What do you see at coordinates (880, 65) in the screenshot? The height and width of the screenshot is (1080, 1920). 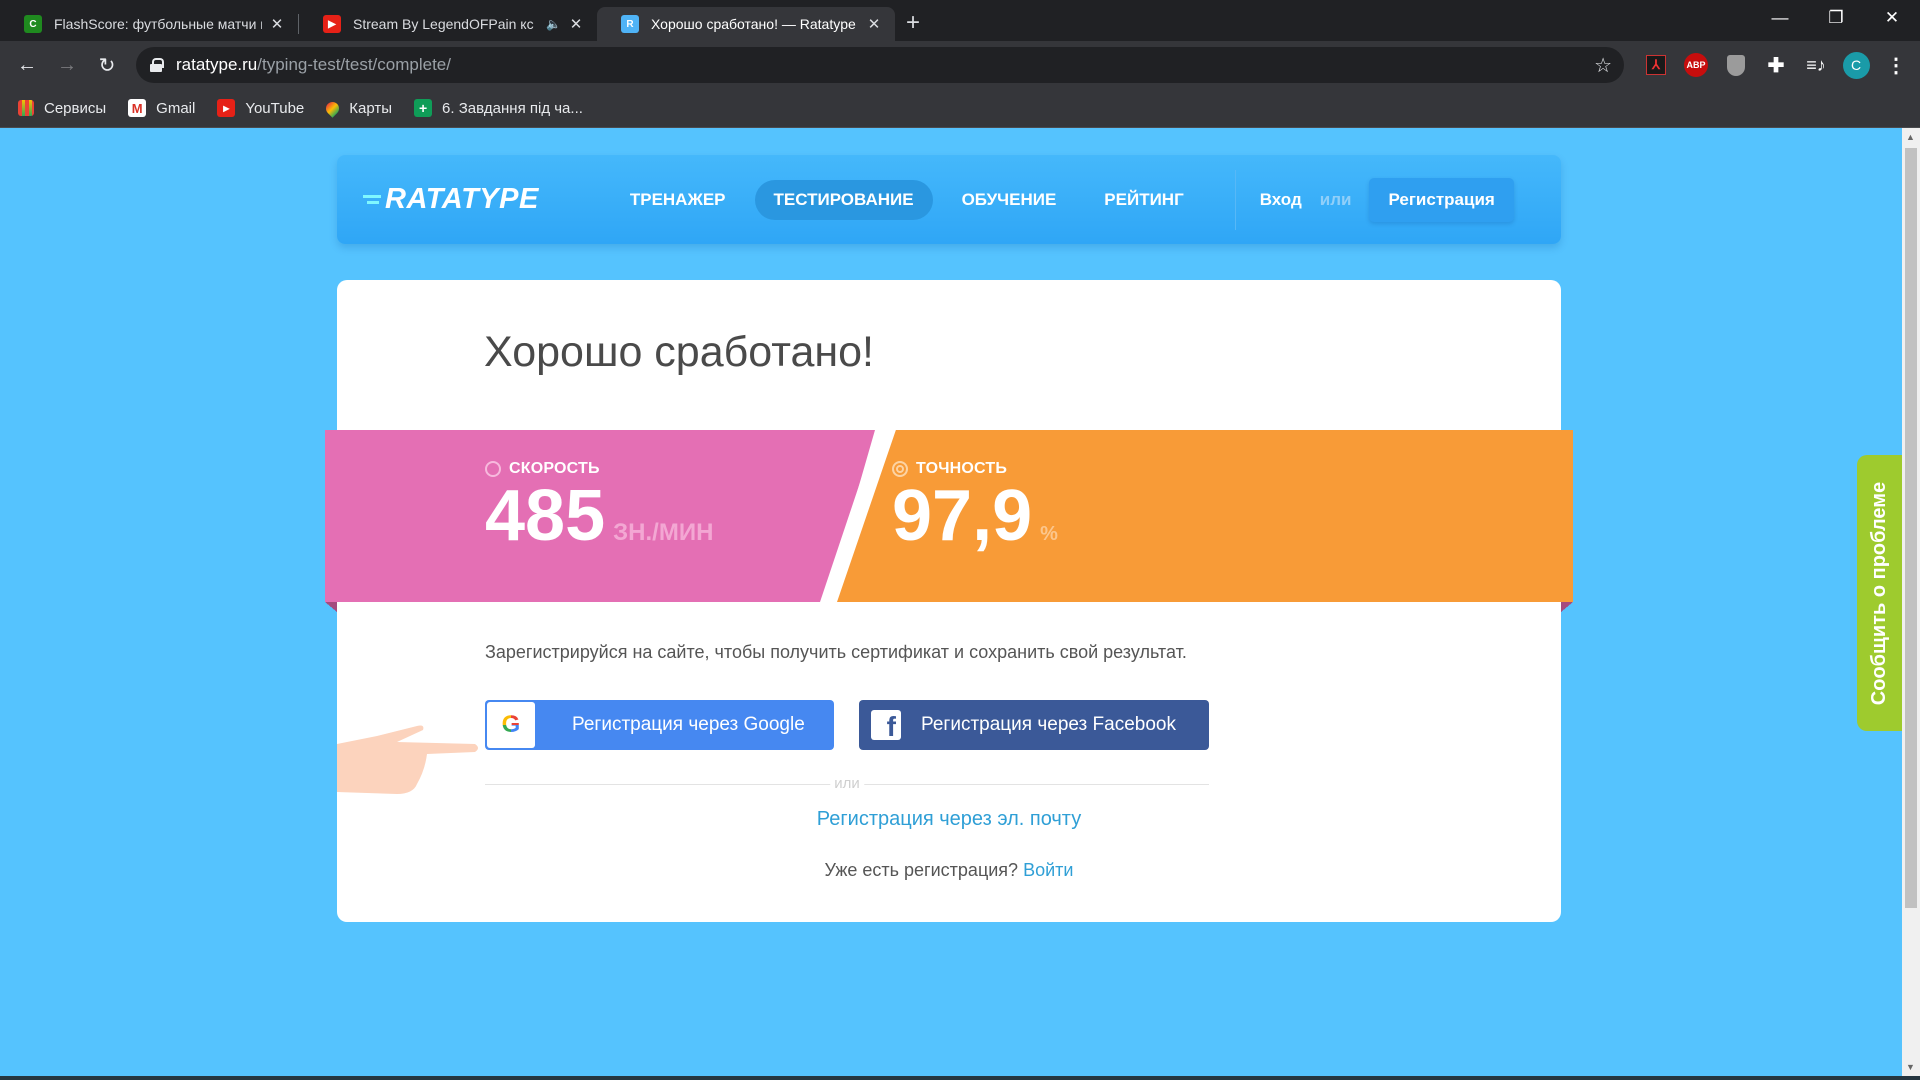 I see `address-bar: ratatype.ru/typing-test/test/complete/ ☆` at bounding box center [880, 65].